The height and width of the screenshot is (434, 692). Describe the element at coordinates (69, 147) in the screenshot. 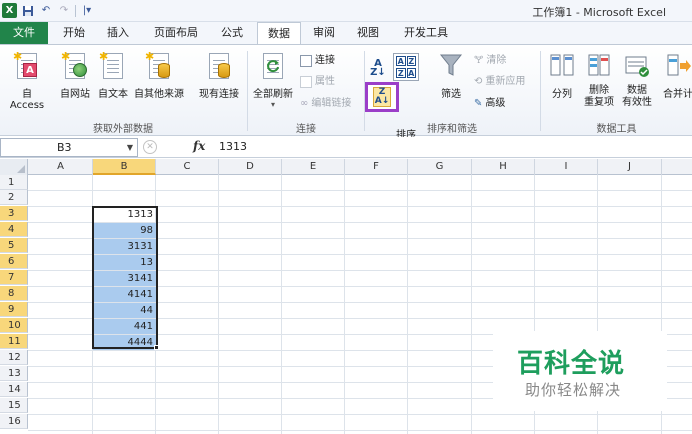

I see `name-box: B3 ▼` at that location.